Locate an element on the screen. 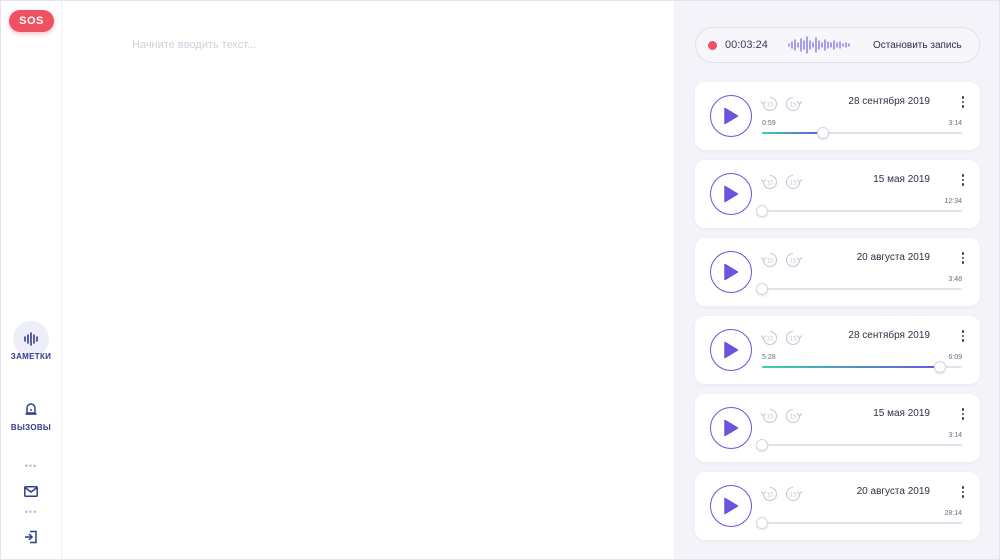 Image resolution: width=1000 pixels, height=560 pixels. total-duration: 3:14 is located at coordinates (955, 123).